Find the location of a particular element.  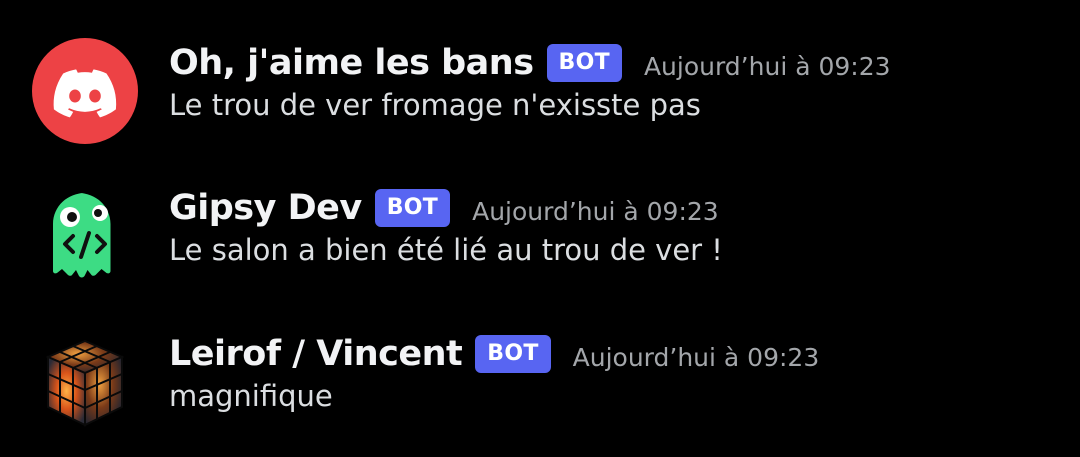

message-content: Le salon a bien été lié au trou de ver ! is located at coordinates (446, 250).